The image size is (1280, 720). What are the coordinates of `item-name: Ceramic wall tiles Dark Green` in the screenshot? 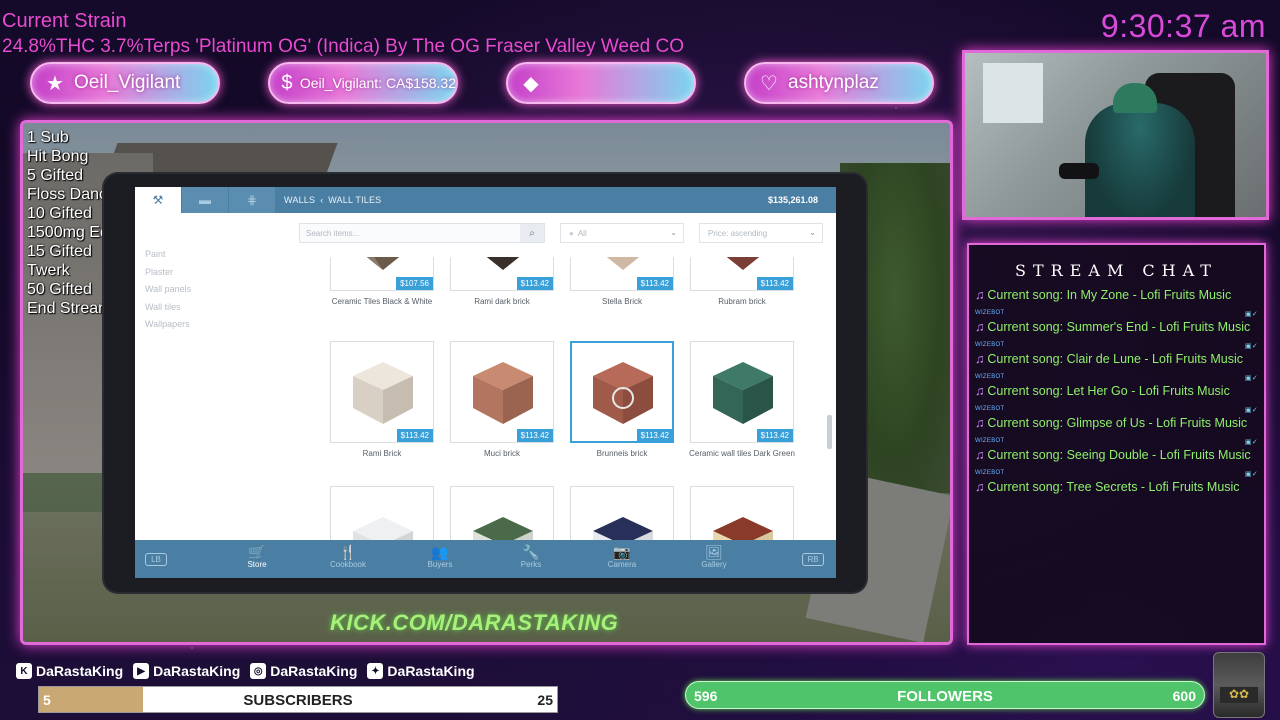 It's located at (742, 453).